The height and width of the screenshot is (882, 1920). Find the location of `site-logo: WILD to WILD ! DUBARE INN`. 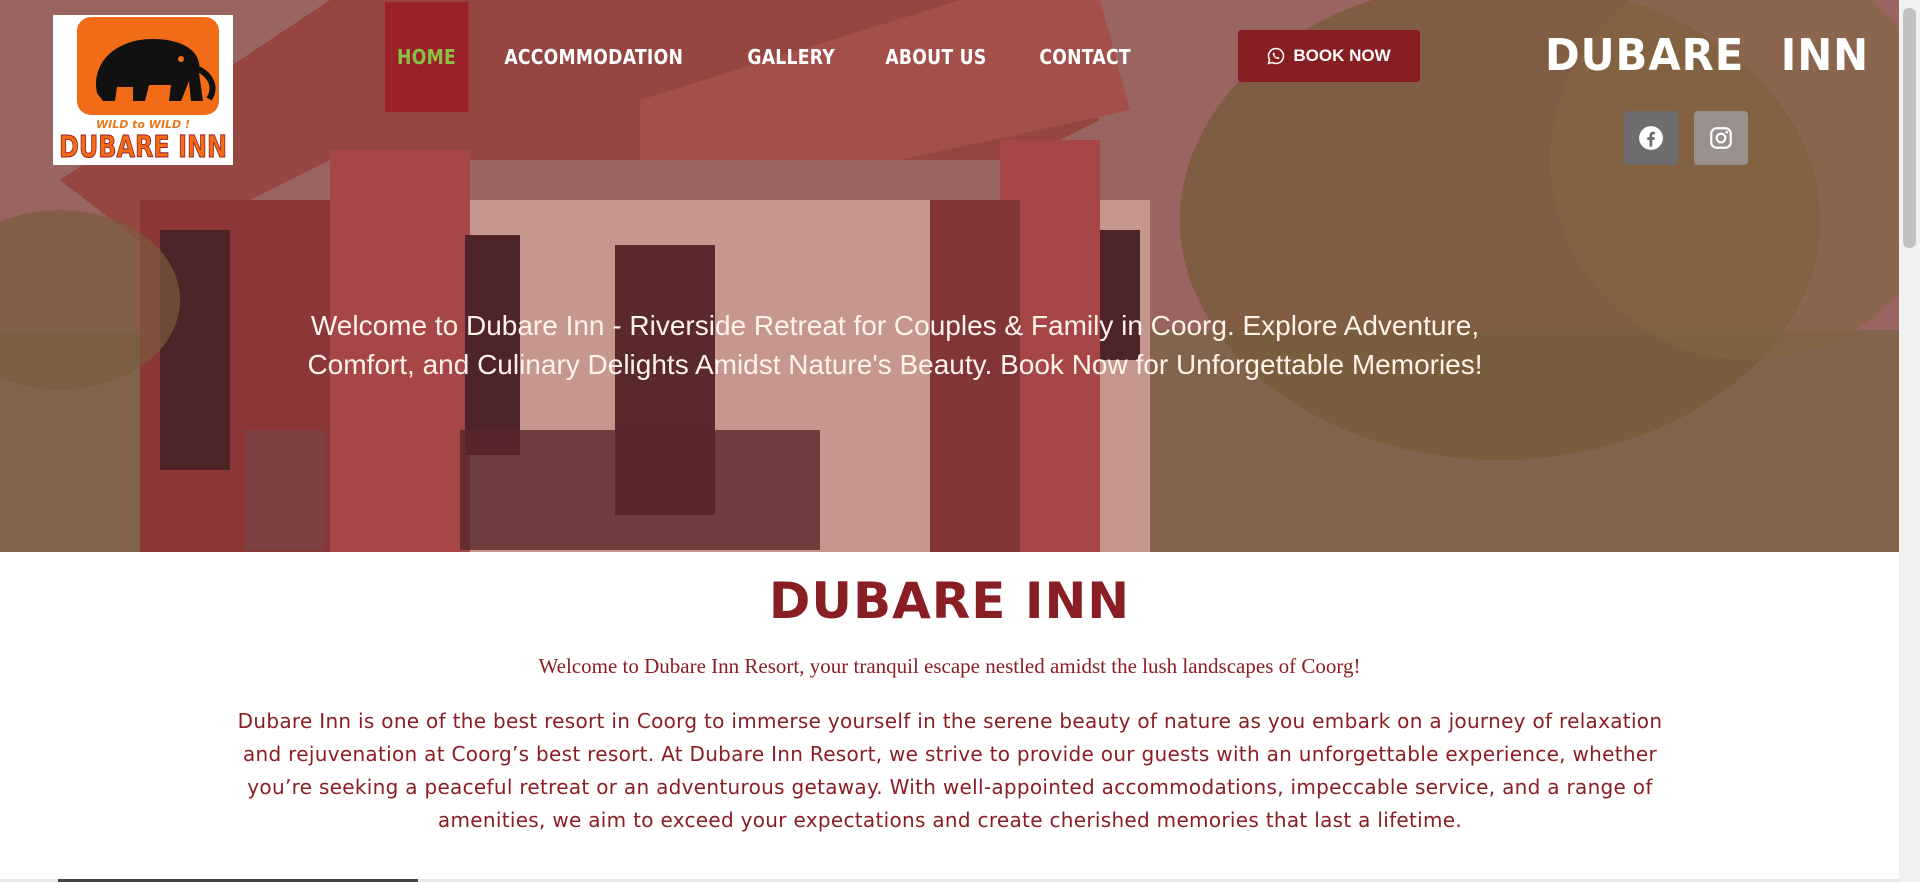

site-logo: WILD to WILD ! DUBARE INN is located at coordinates (143, 90).